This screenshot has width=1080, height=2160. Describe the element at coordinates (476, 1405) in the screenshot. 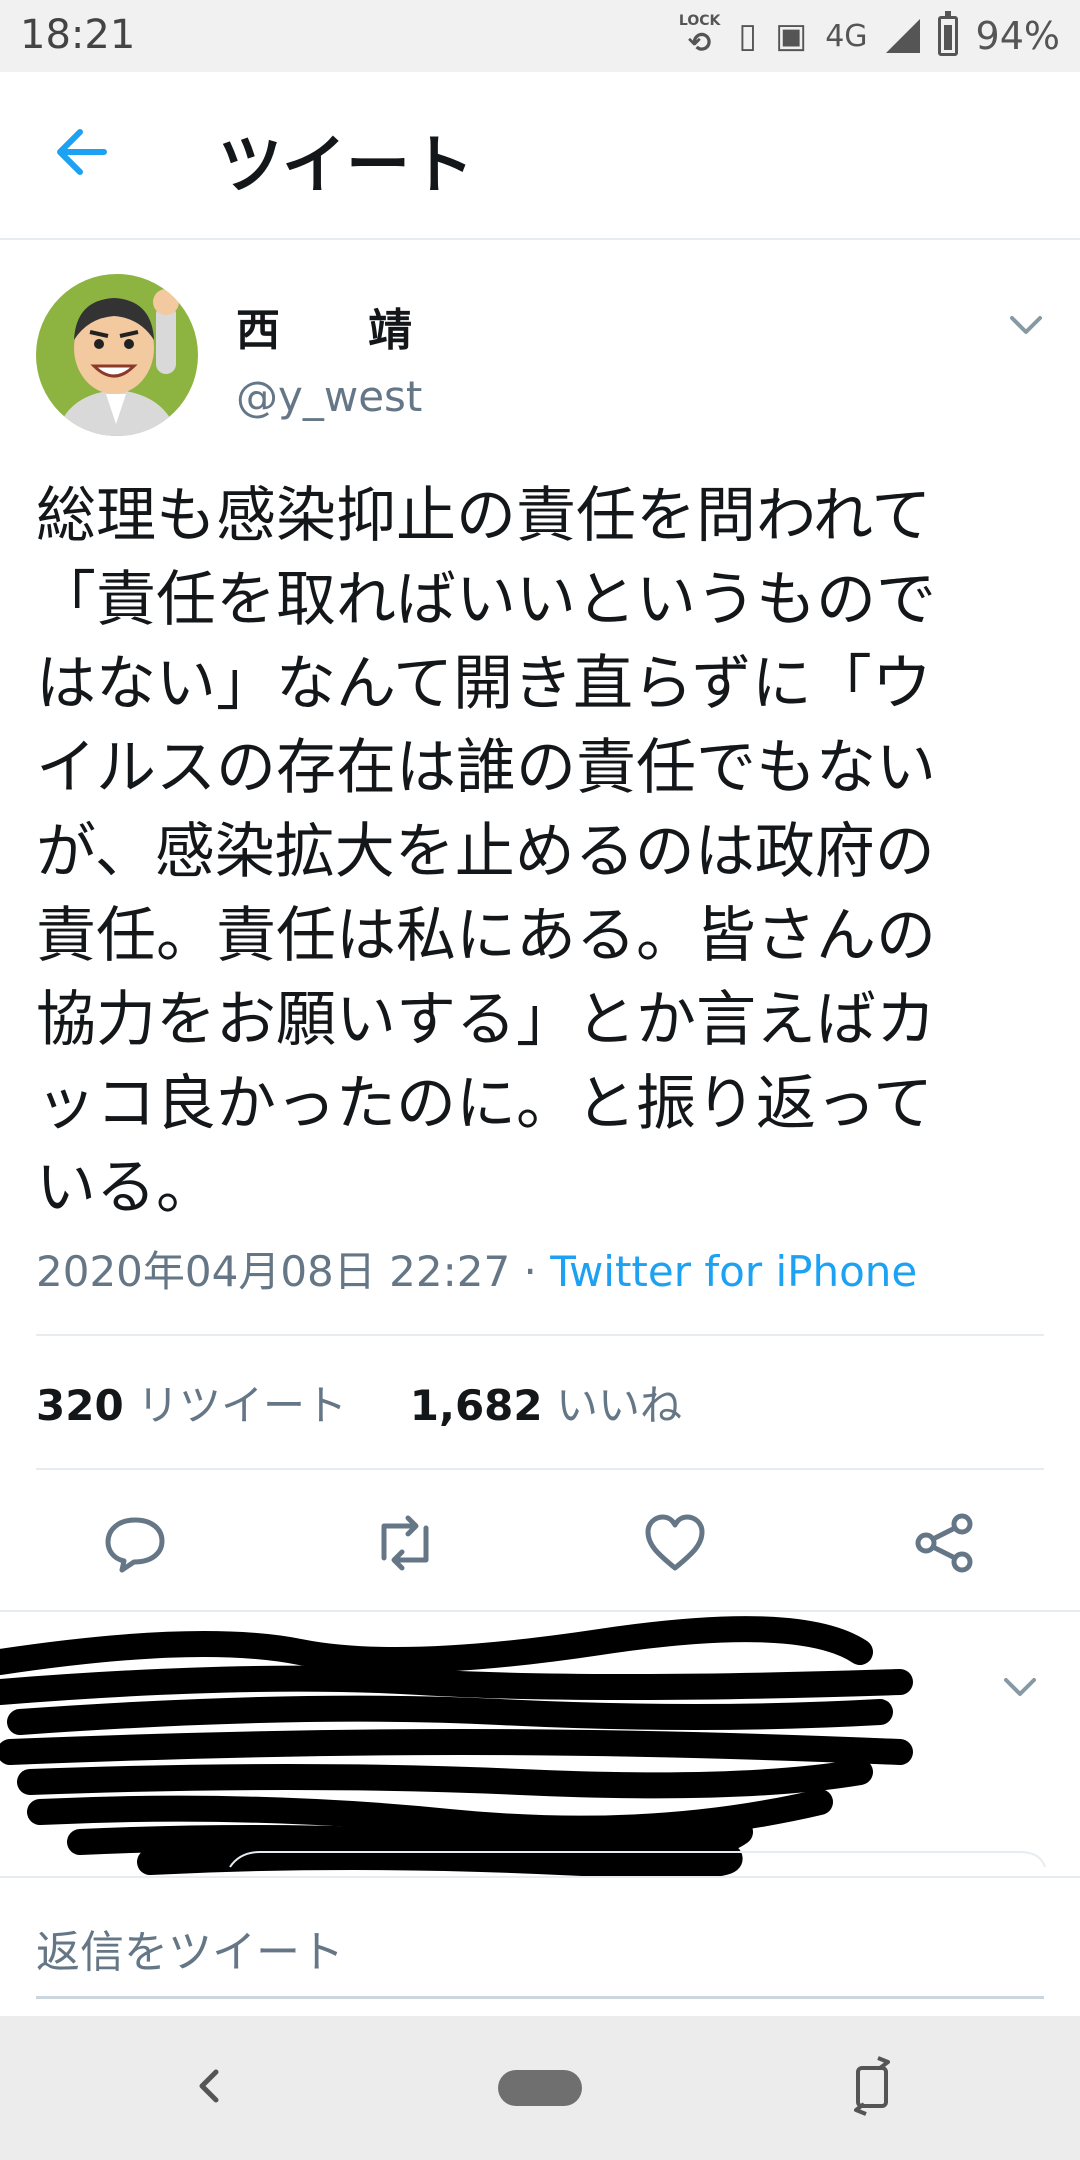

I see `like-count: 1,682` at that location.